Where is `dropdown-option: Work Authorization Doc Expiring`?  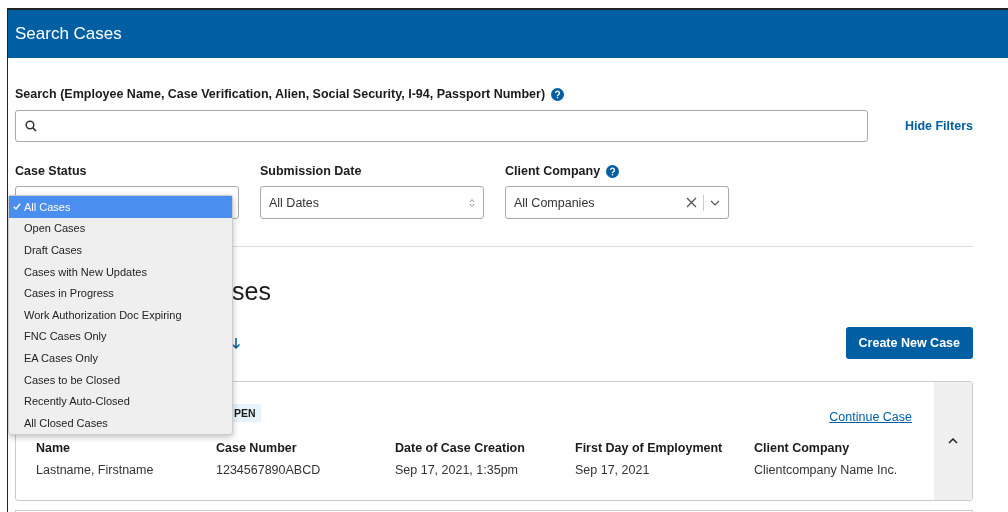
dropdown-option: Work Authorization Doc Expiring is located at coordinates (120, 314).